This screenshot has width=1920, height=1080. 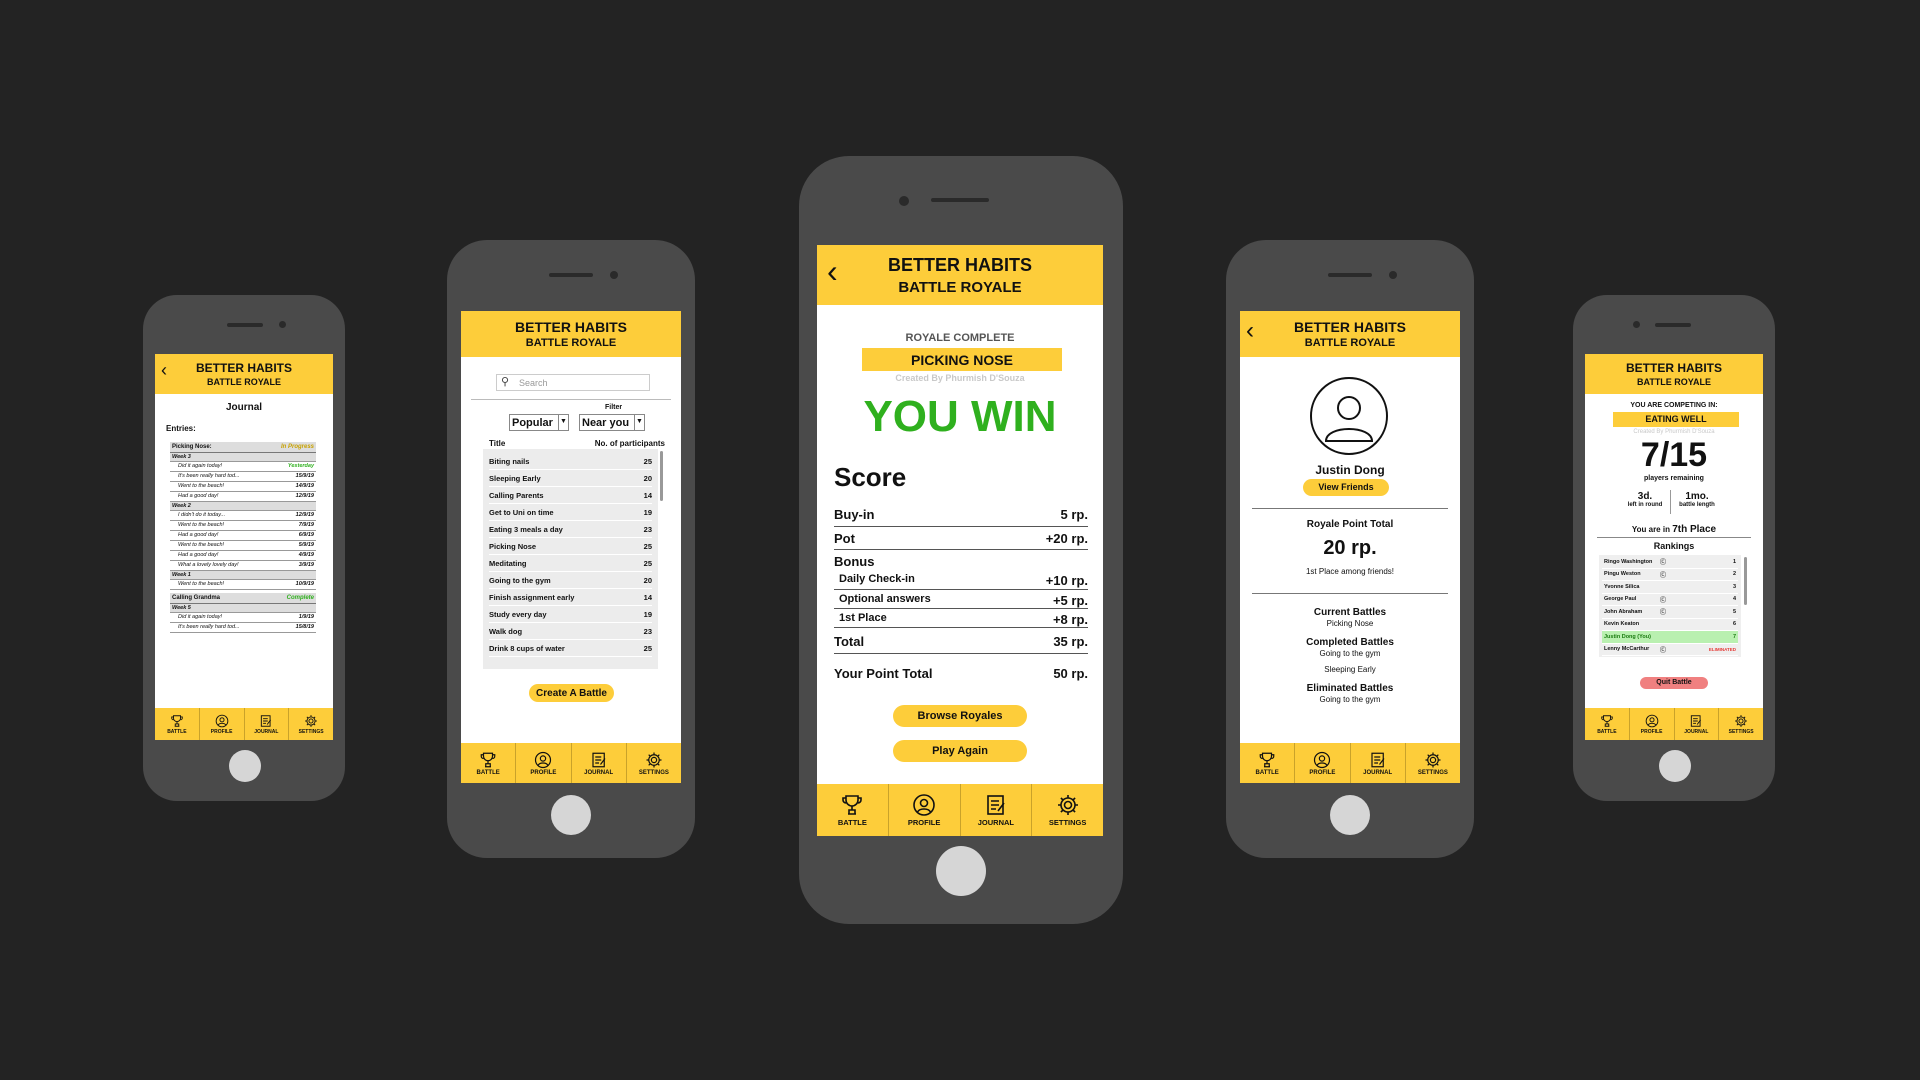 I want to click on search-input: ⚲ Search, so click(x=573, y=382).